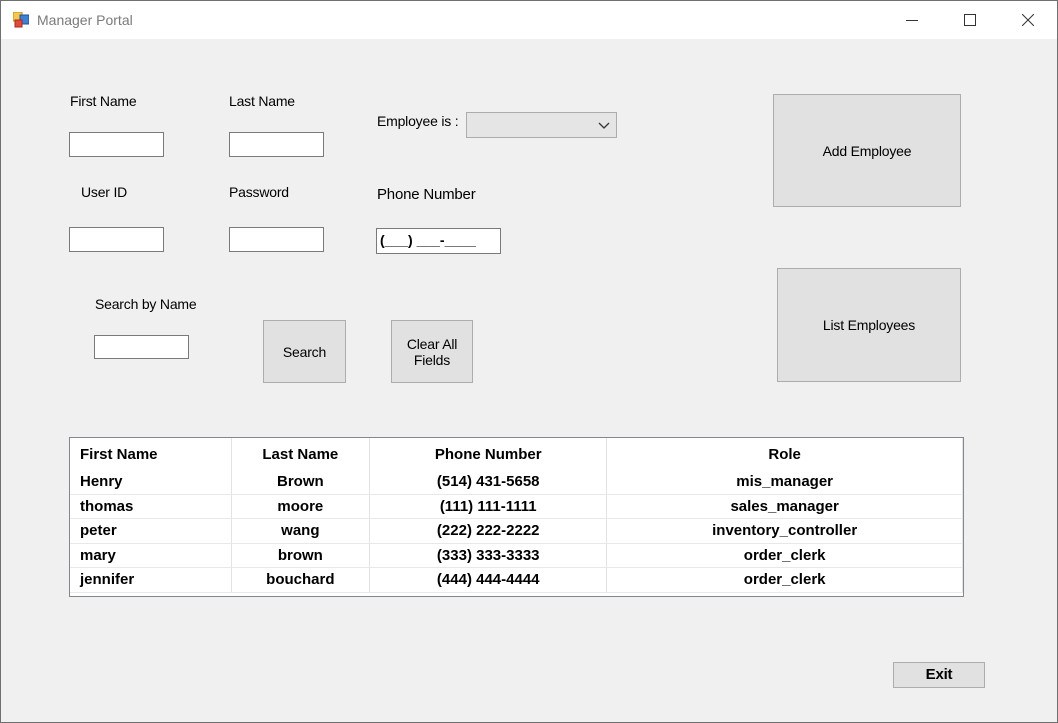 The width and height of the screenshot is (1058, 723). Describe the element at coordinates (784, 482) in the screenshot. I see `cell-role: mis_manager` at that location.